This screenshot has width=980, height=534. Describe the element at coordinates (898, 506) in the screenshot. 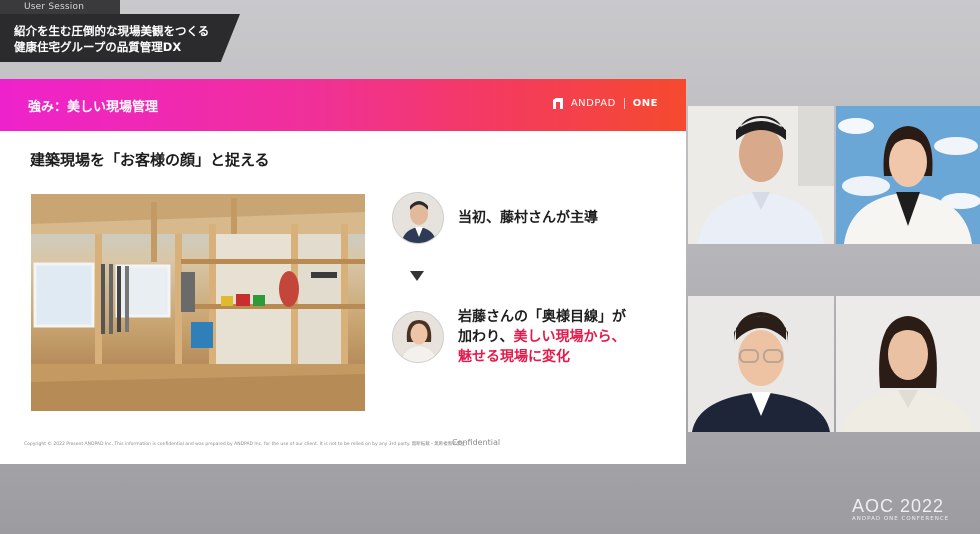

I see `conference-name: AOC 2022` at that location.